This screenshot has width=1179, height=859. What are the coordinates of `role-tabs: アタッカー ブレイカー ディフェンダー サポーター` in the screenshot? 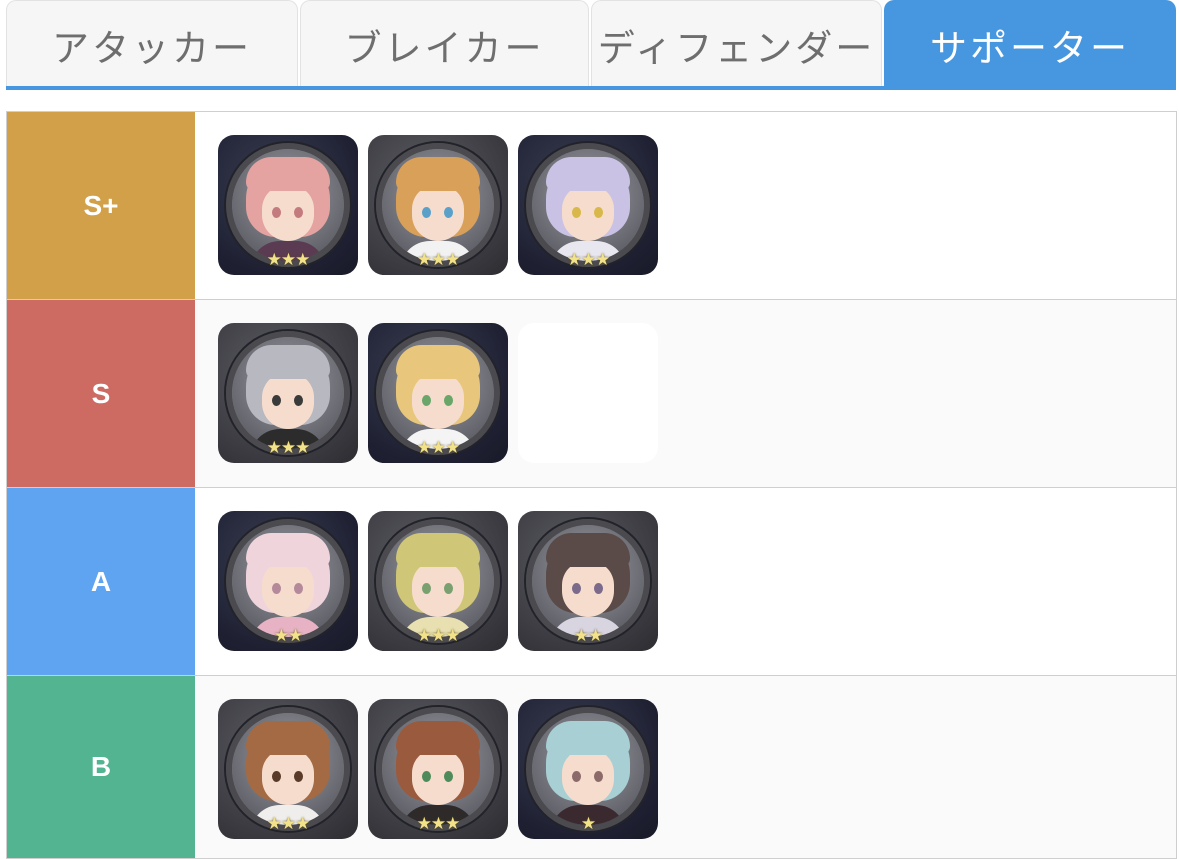 It's located at (591, 44).